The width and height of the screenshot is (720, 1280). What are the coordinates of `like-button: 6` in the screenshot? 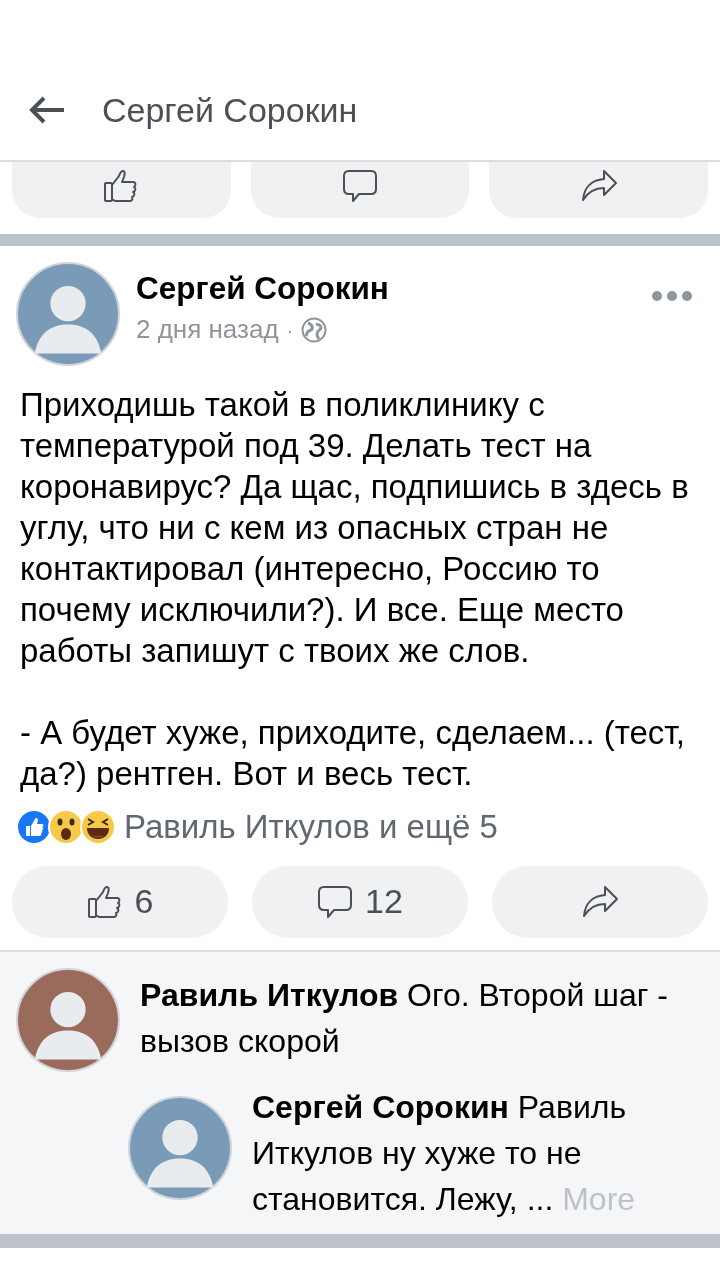 It's located at (120, 901).